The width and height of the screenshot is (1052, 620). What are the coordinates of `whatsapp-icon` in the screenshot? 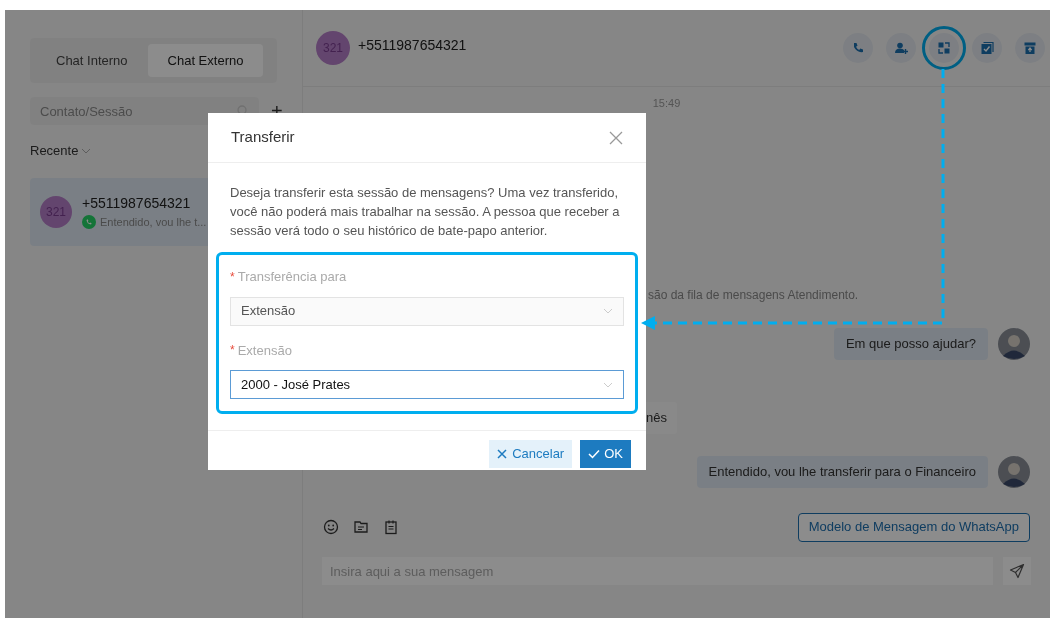 It's located at (89, 222).